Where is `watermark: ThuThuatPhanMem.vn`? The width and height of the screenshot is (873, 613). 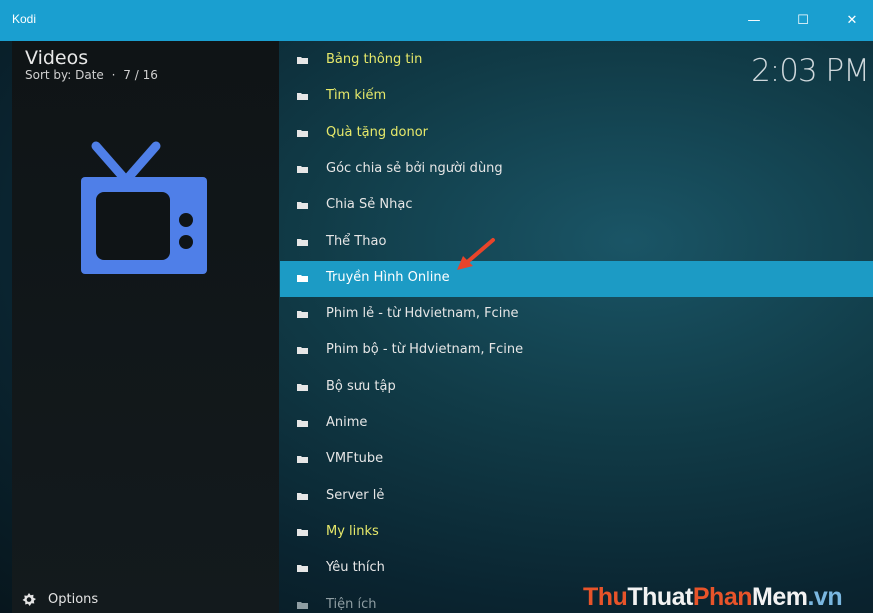
watermark: ThuThuatPhanMem.vn is located at coordinates (713, 597).